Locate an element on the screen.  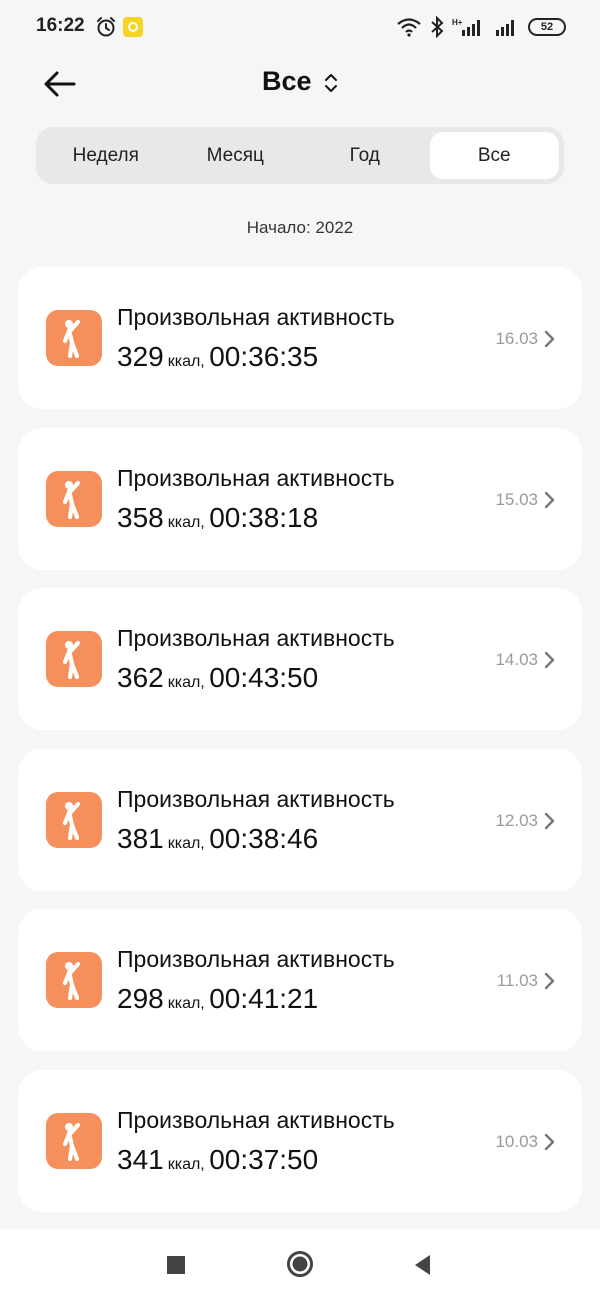
status-bar: 16:22 H+ 52 is located at coordinates (300, 28).